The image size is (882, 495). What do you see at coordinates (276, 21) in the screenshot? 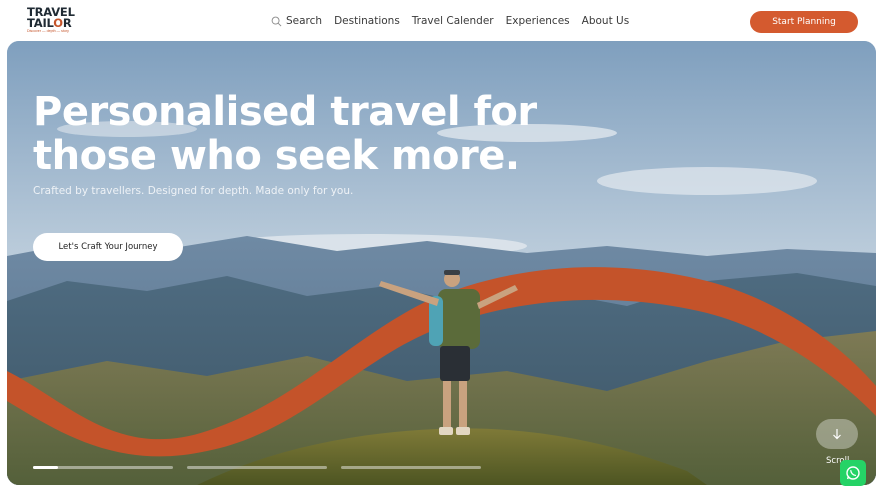
I see `search-icon` at bounding box center [276, 21].